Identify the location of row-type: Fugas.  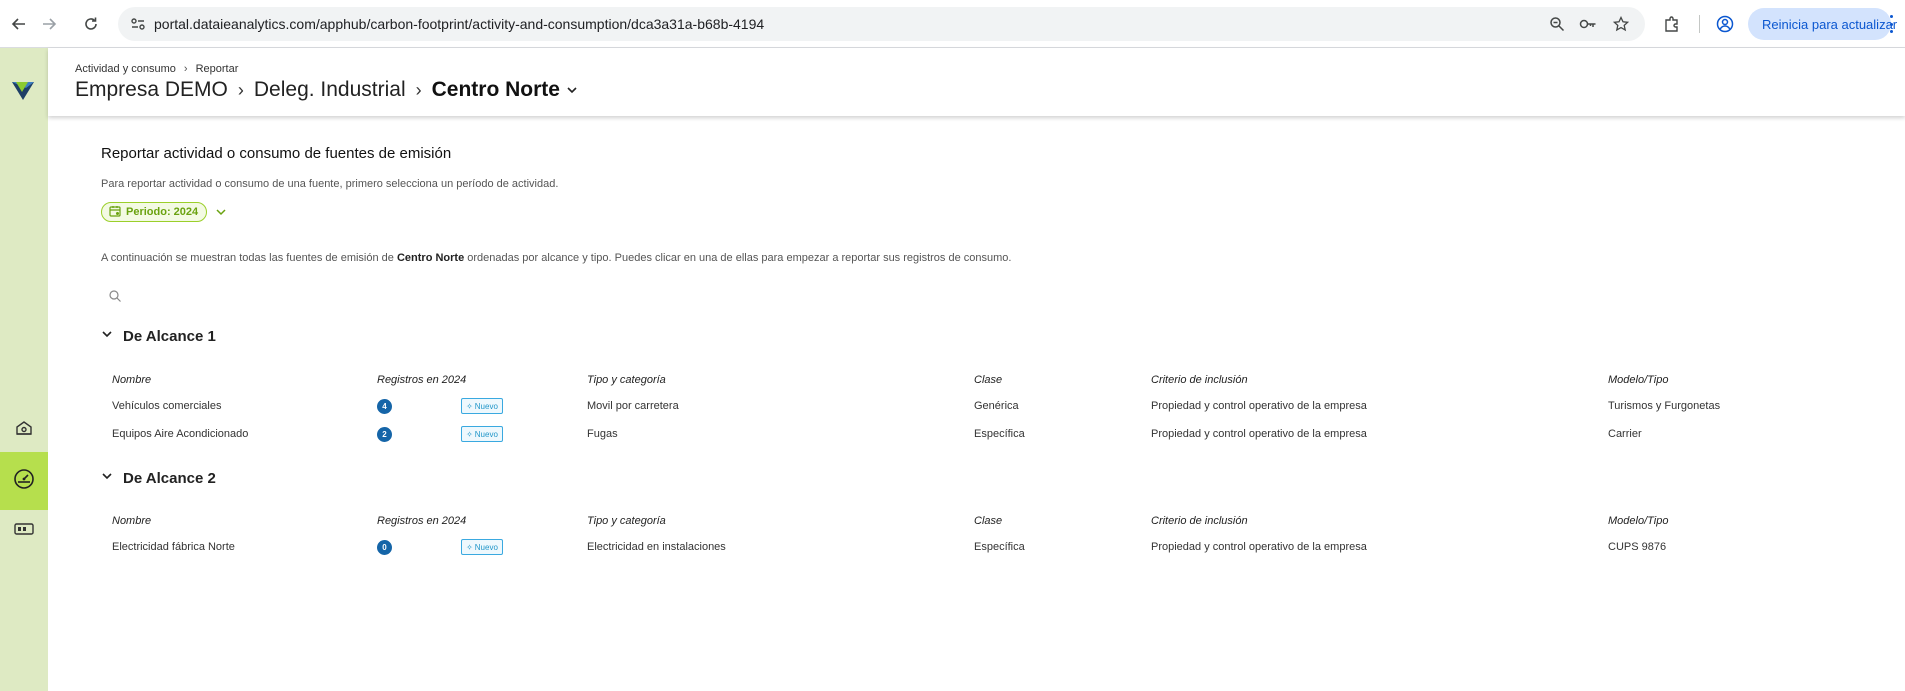
(602, 434).